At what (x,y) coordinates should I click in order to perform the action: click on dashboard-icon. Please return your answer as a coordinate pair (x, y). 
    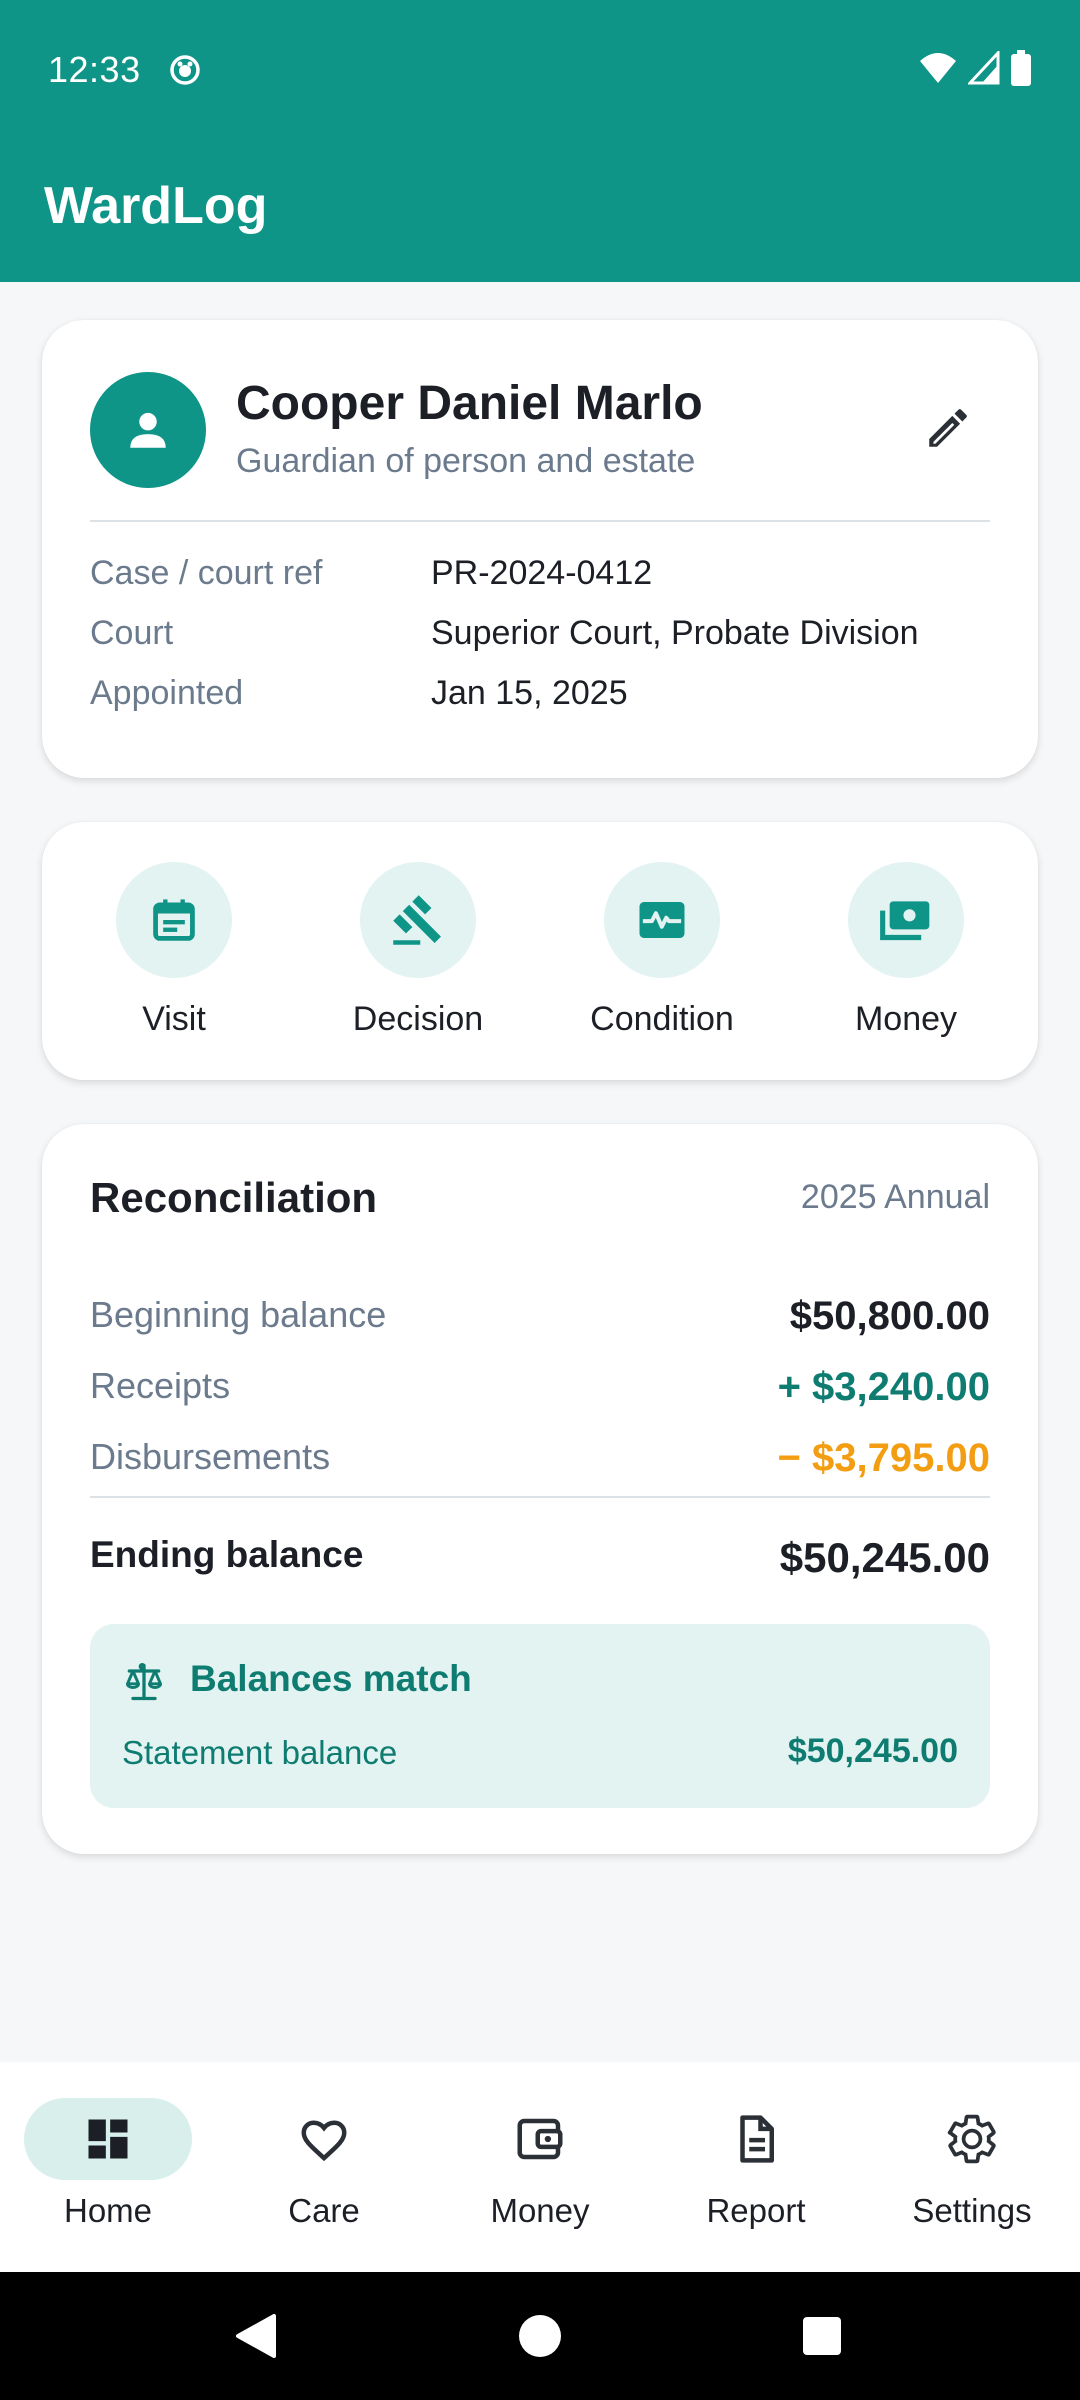
    Looking at the image, I should click on (108, 2139).